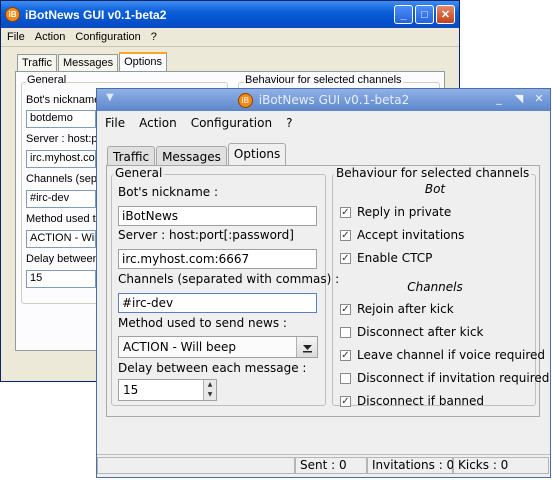 This screenshot has width=552, height=480. I want to click on leave-channel-voice-label: Leave channel if voice required, so click(451, 355).